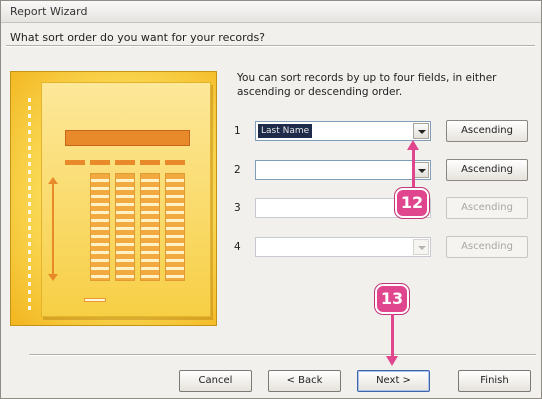 The width and height of the screenshot is (542, 399). What do you see at coordinates (343, 131) in the screenshot?
I see `sort-field-1-combo: Last Name` at bounding box center [343, 131].